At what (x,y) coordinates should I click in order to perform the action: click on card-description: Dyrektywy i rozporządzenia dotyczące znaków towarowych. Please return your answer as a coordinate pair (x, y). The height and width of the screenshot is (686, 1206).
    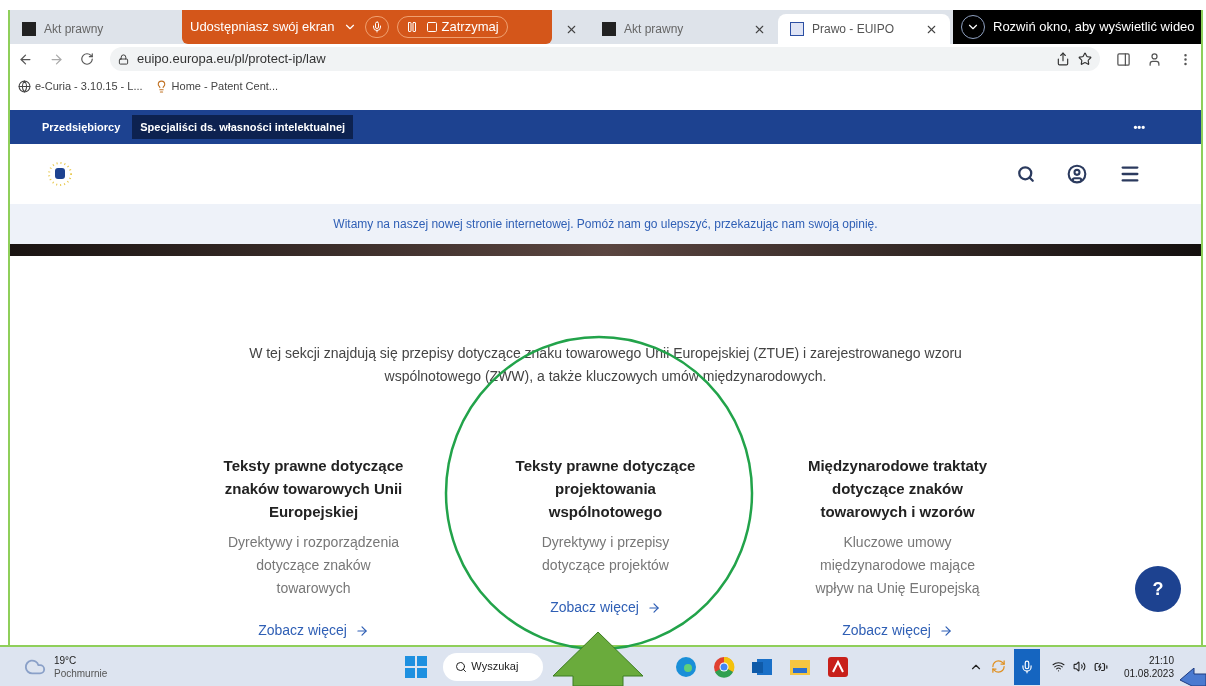
    Looking at the image, I should click on (313, 565).